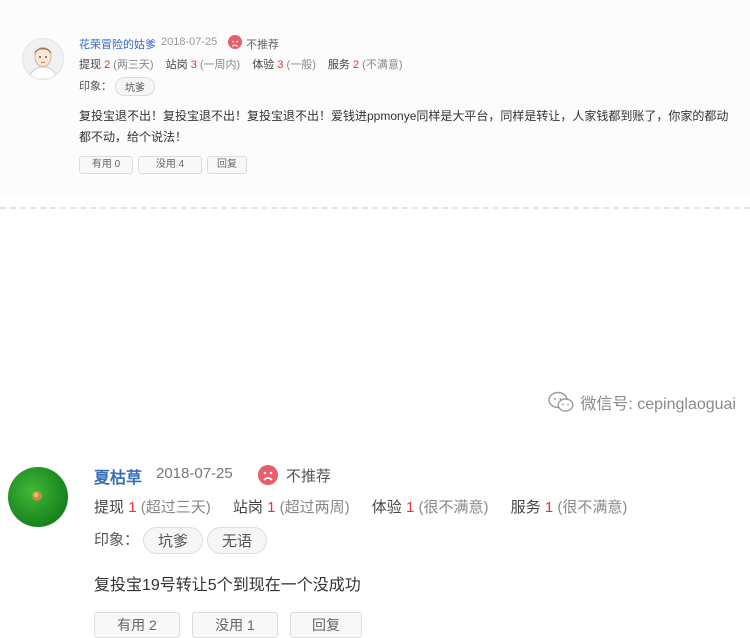  Describe the element at coordinates (569, 507) in the screenshot. I see `rating-service: 服务 1 (很不满意)` at that location.